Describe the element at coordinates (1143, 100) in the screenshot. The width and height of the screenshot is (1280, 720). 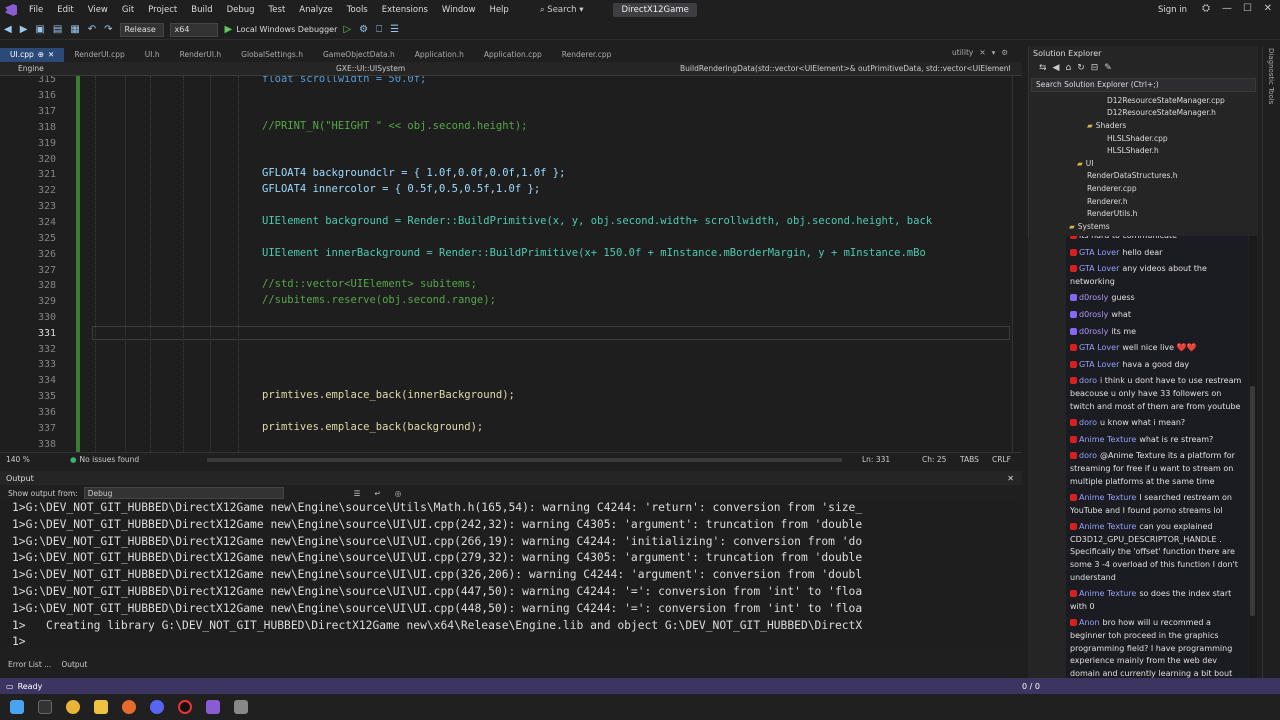
I see `tree-item: D12ResourceStateManager.cpp` at that location.